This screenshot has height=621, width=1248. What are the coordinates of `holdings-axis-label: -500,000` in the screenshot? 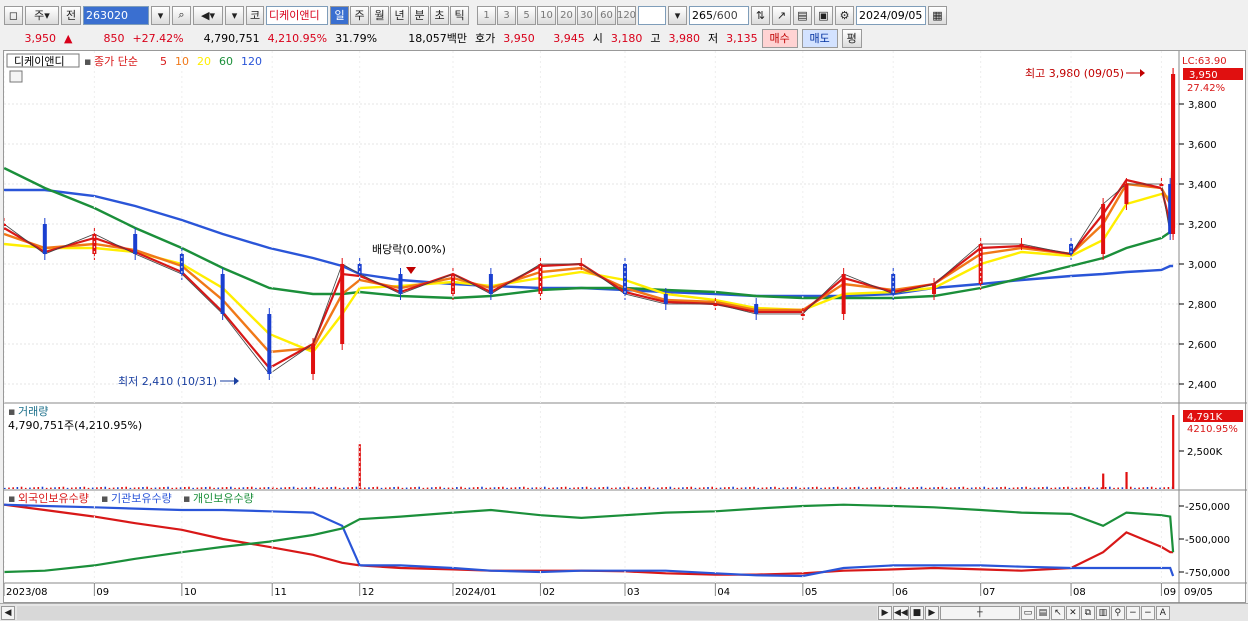 It's located at (1207, 540).